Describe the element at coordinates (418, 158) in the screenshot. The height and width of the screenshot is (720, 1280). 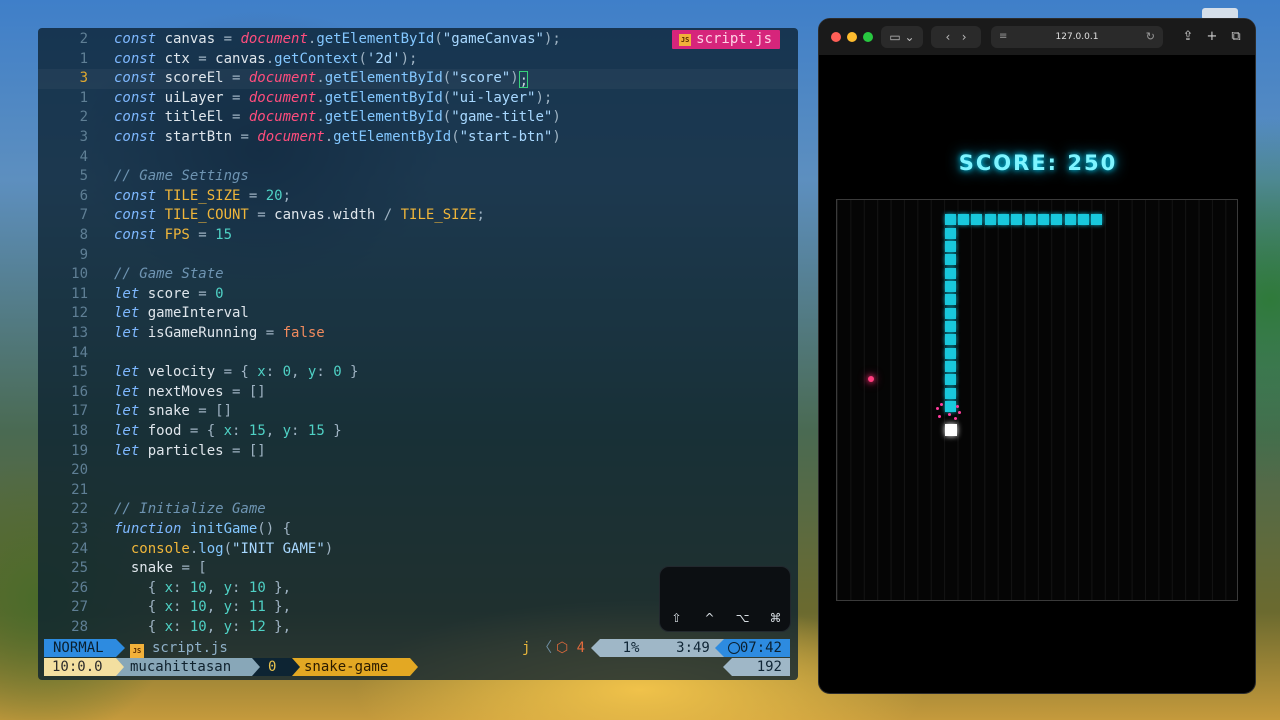
I see `code-line: 4` at that location.